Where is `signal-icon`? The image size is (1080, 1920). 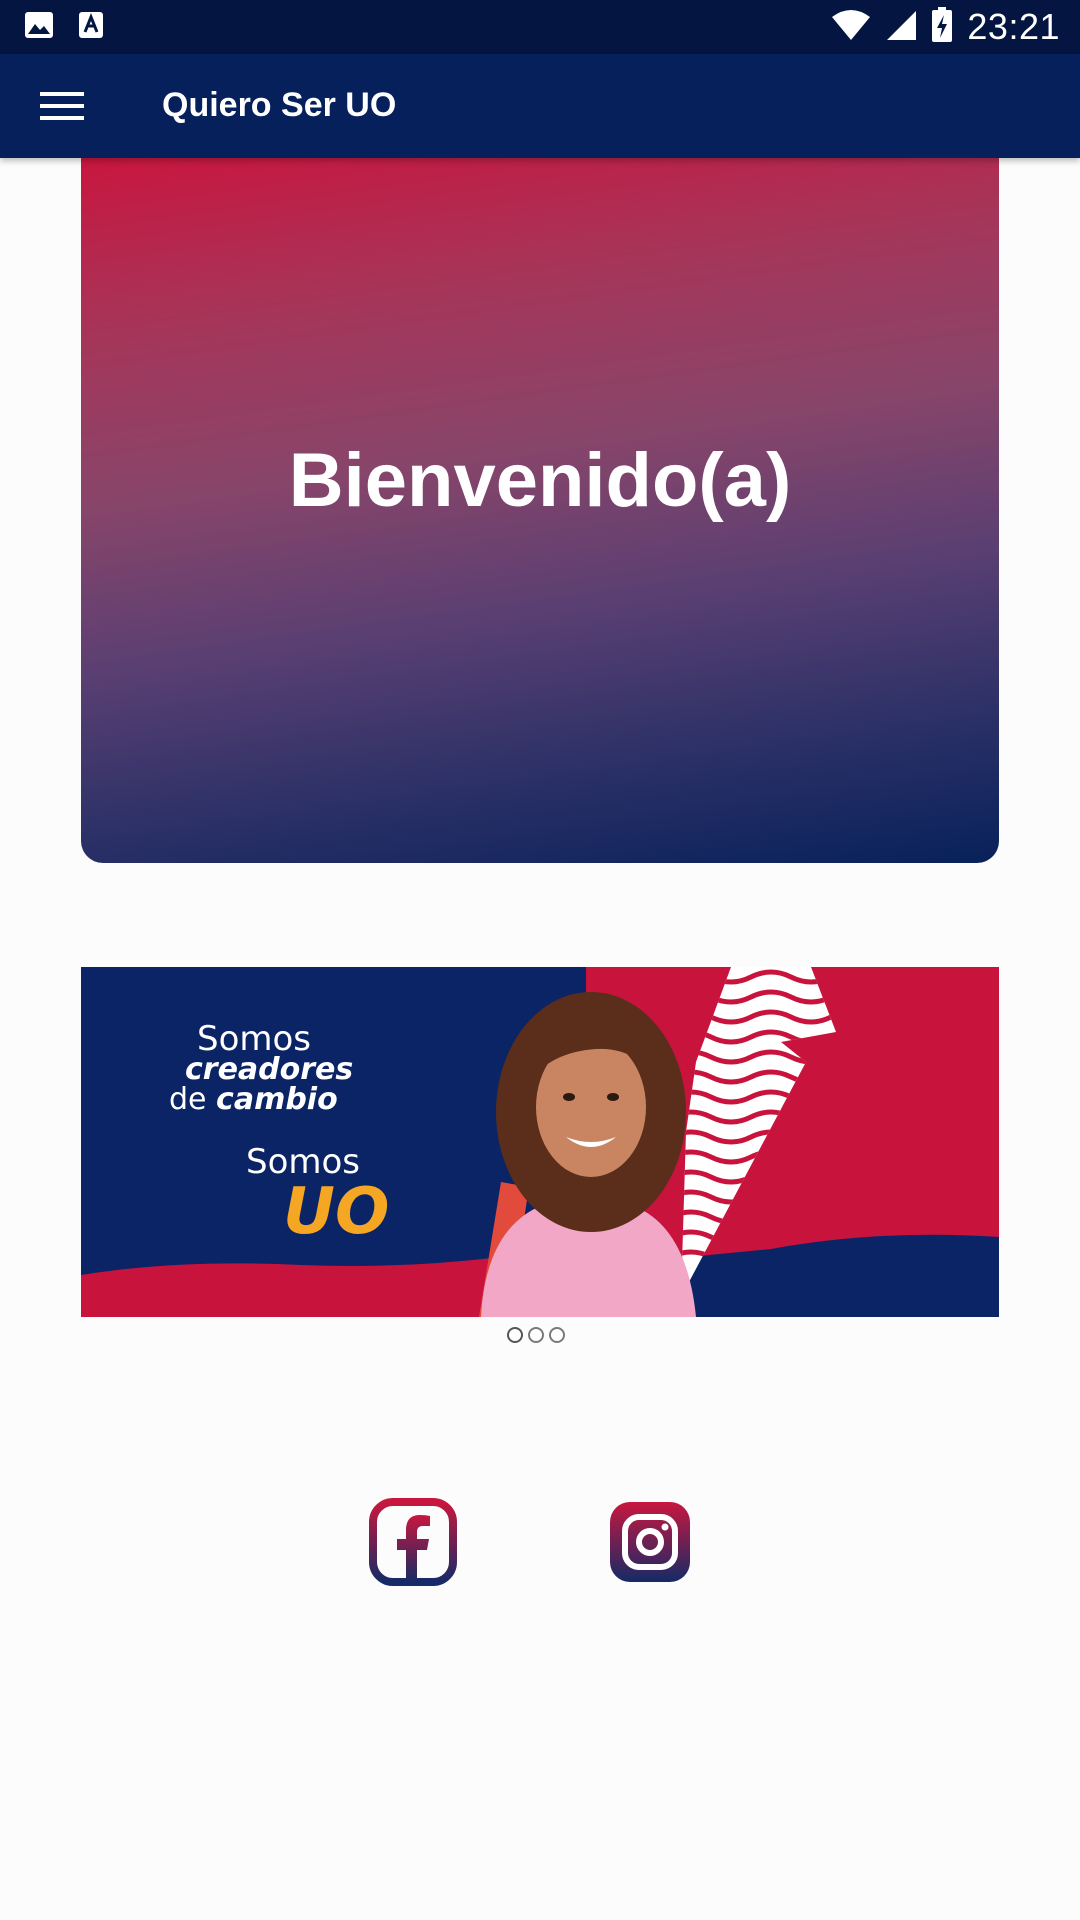 signal-icon is located at coordinates (901, 27).